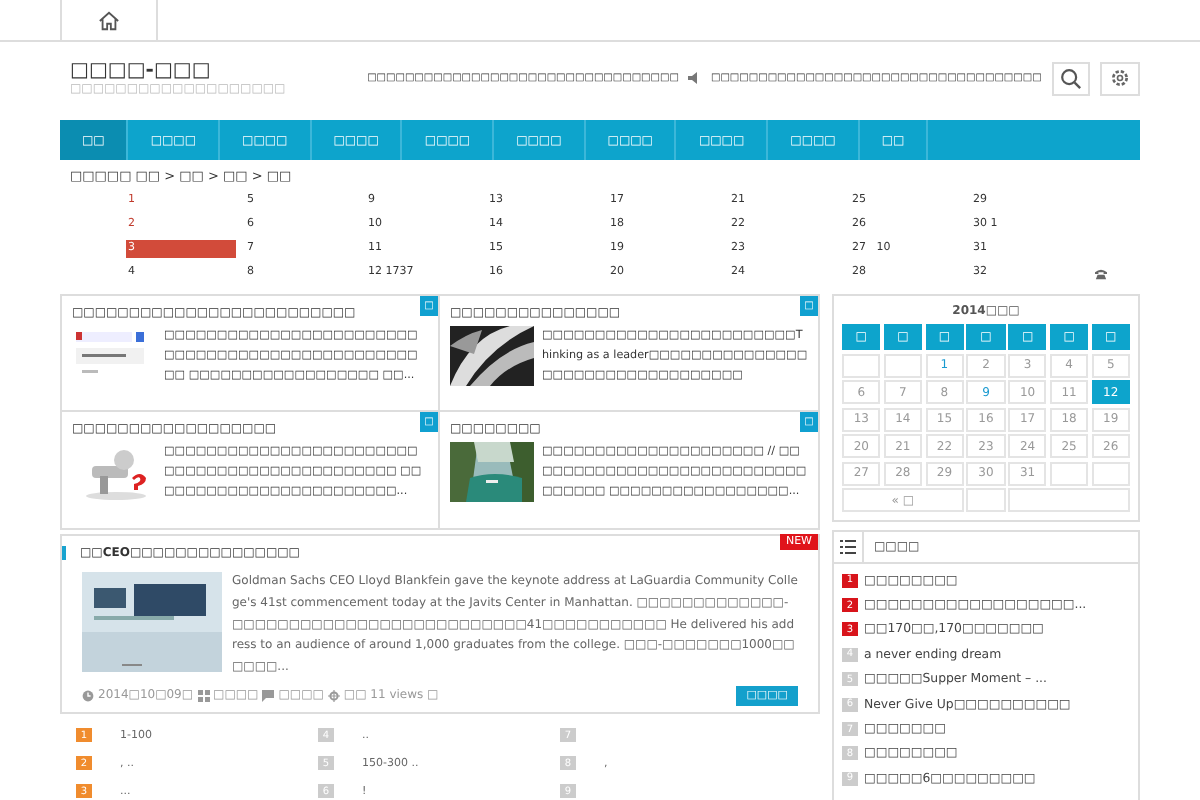  I want to click on settings-button, so click(1120, 78).